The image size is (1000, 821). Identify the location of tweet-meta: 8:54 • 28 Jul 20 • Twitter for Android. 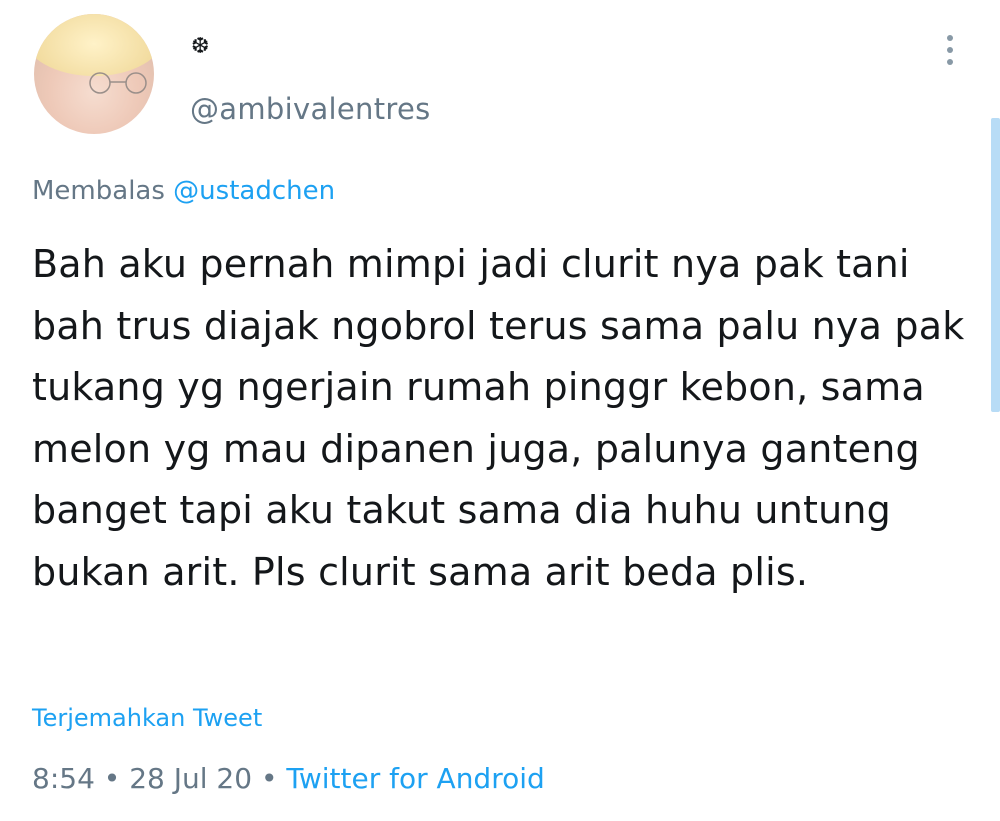
(288, 778).